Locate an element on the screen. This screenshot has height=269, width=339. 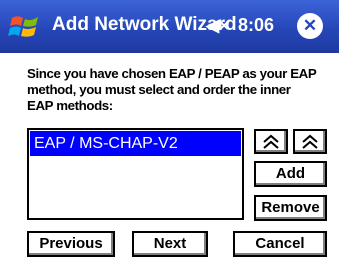
previous-button: Previous is located at coordinates (71, 244).